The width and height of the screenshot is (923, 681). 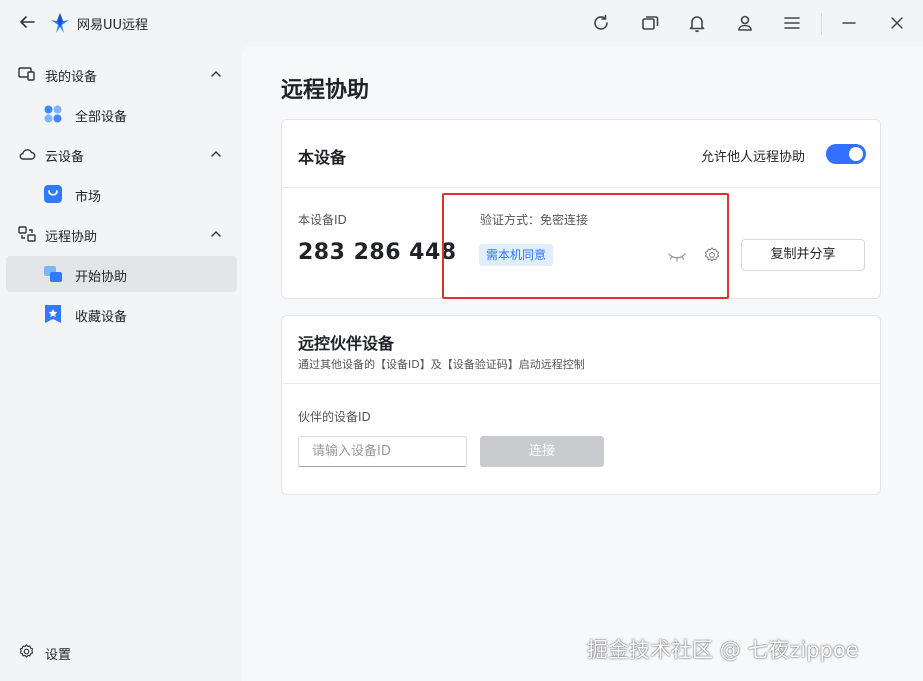 What do you see at coordinates (101, 277) in the screenshot?
I see `sidebar-item-label: 开始协助` at bounding box center [101, 277].